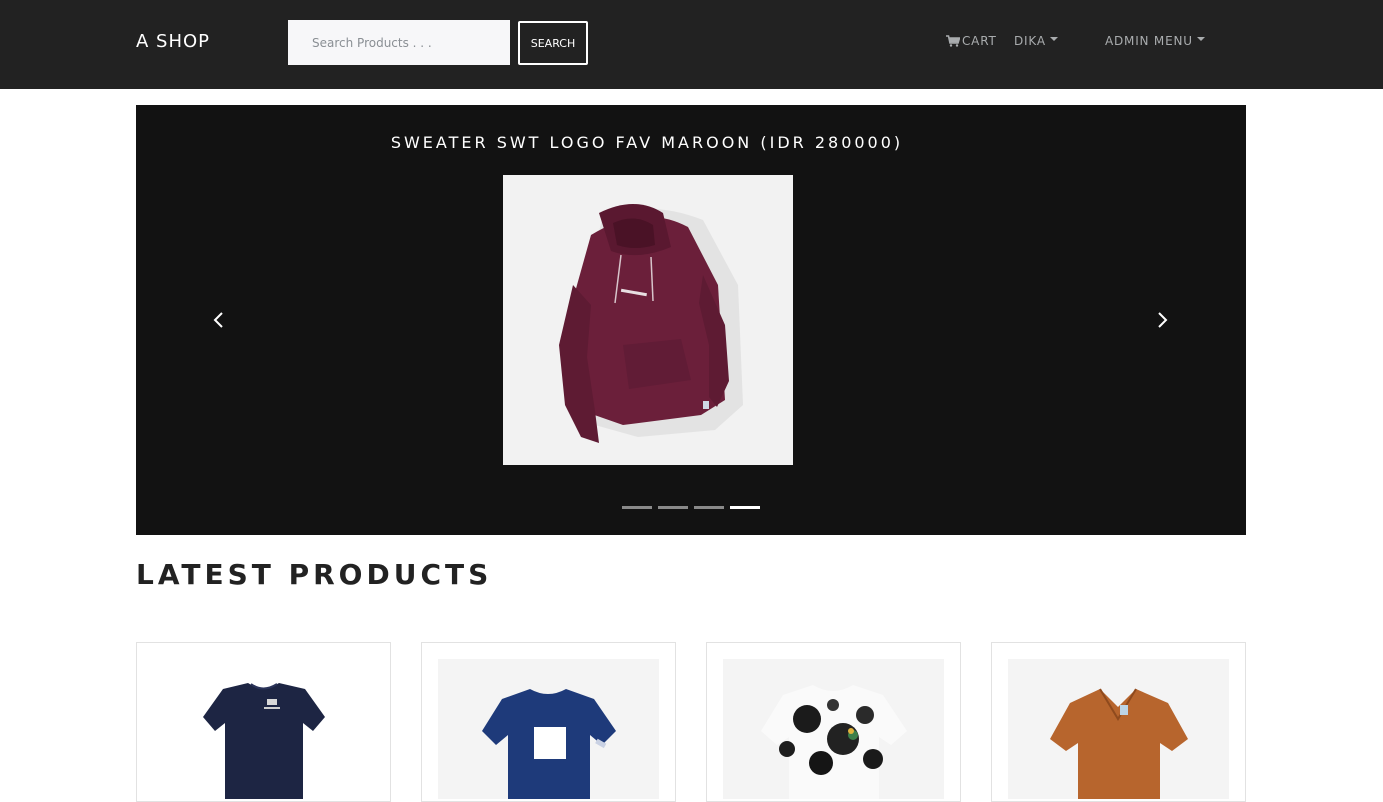  I want to click on shopping-cart-icon, so click(953, 41).